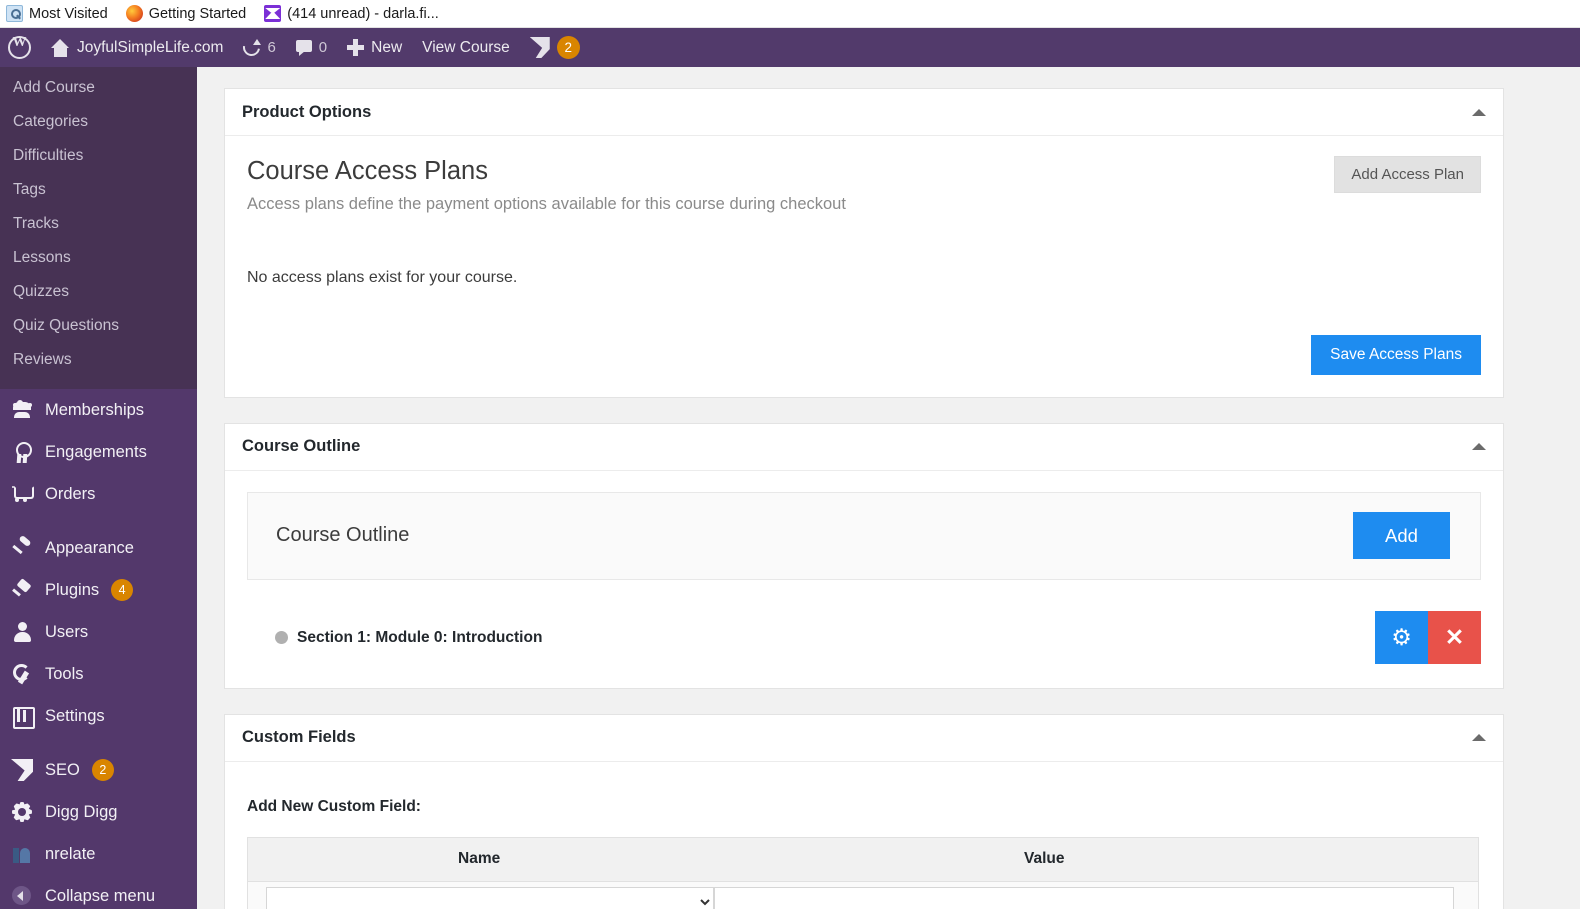  I want to click on view-course-link: View Course, so click(466, 47).